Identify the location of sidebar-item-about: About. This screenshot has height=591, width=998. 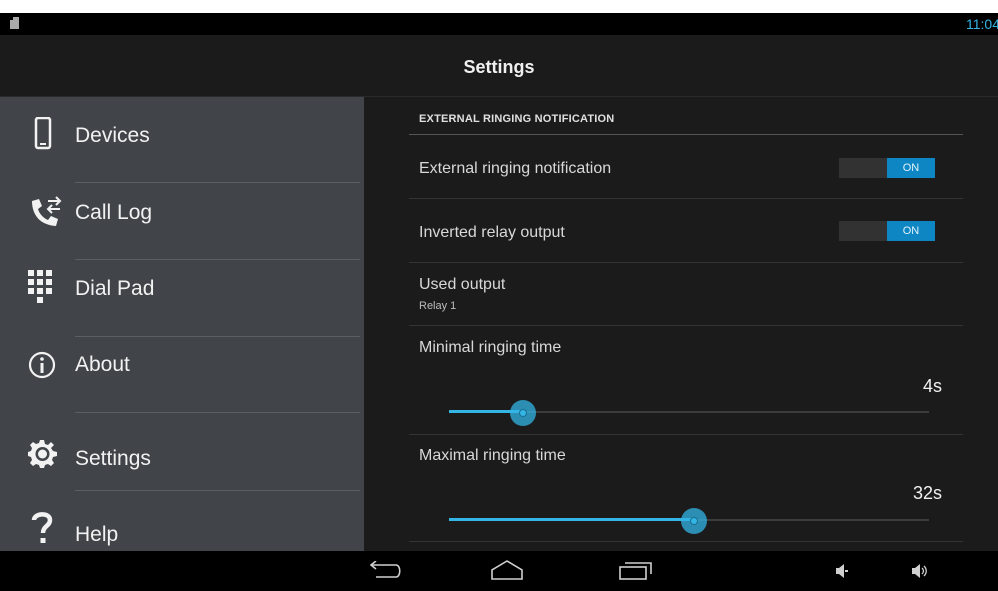
(182, 375).